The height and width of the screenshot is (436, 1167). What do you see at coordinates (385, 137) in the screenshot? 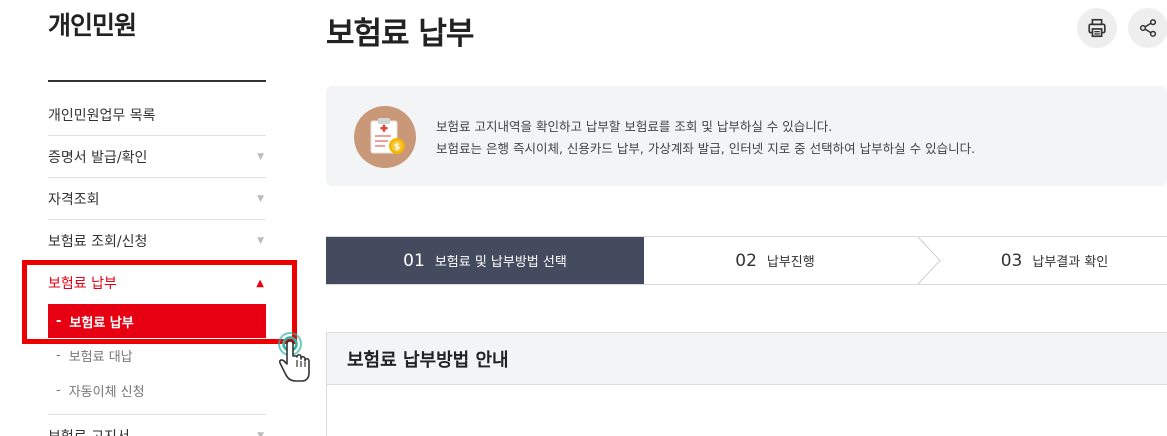
I see `clipboard-coin-icon: $` at bounding box center [385, 137].